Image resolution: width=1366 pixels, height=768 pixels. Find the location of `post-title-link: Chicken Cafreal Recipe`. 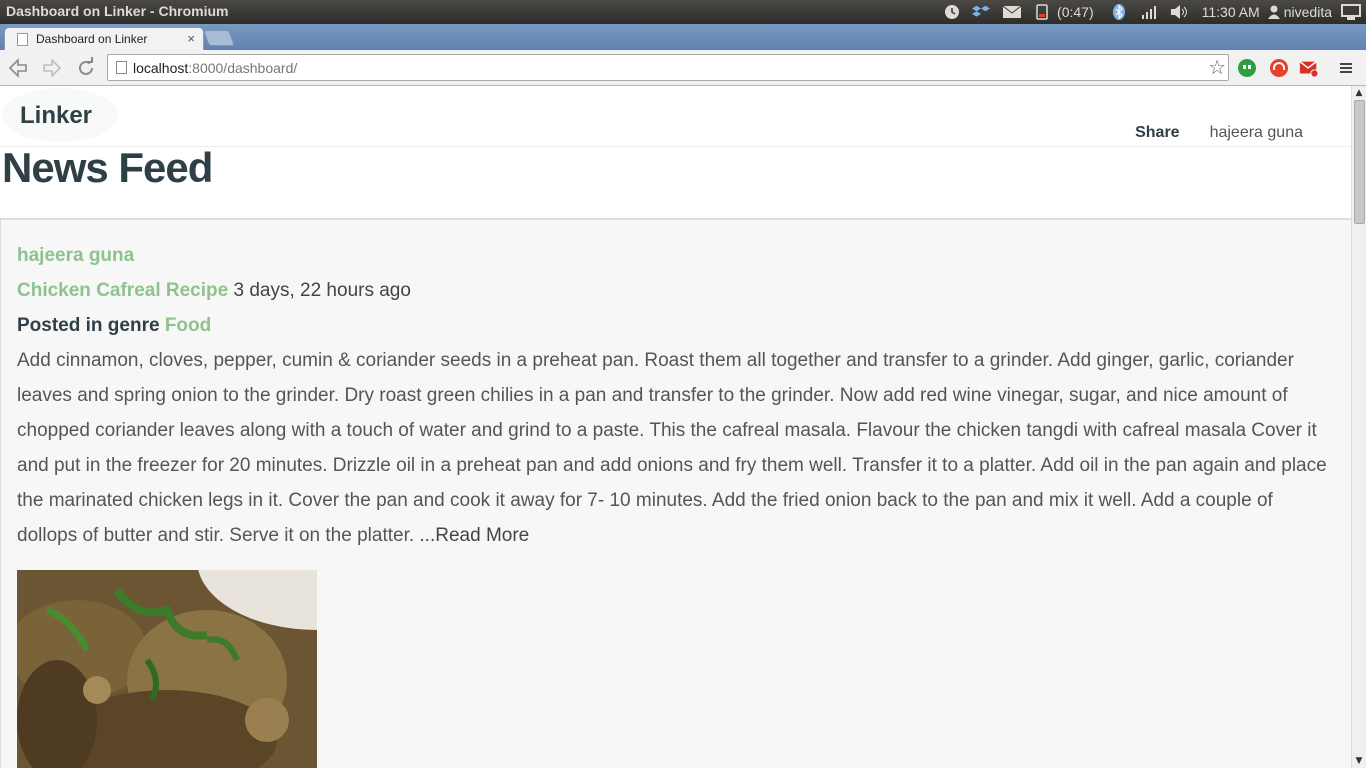

post-title-link: Chicken Cafreal Recipe is located at coordinates (122, 290).